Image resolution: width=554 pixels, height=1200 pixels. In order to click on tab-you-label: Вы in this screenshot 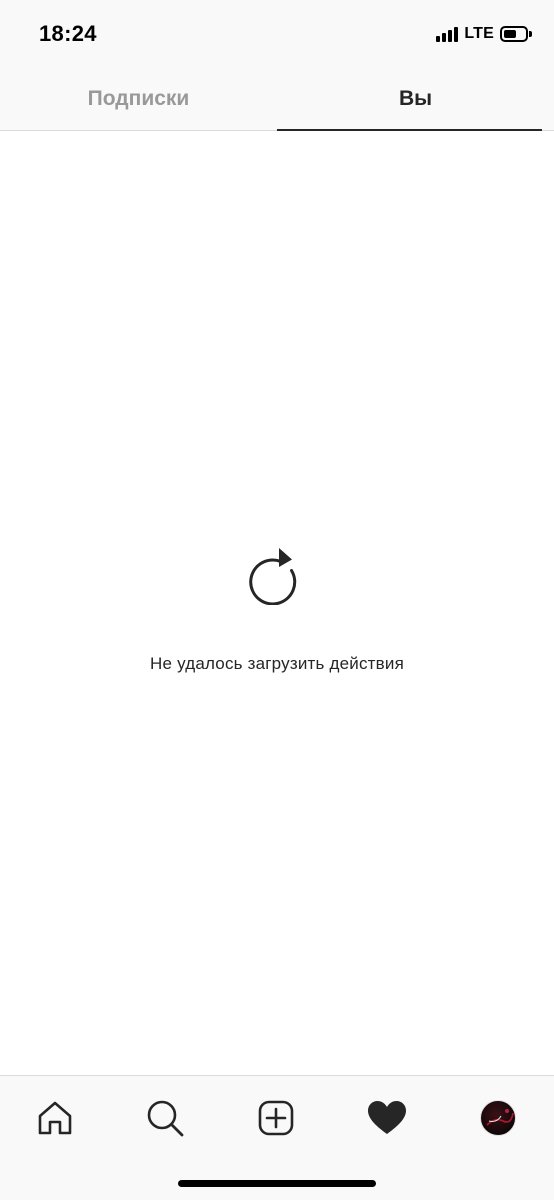, I will do `click(415, 98)`.